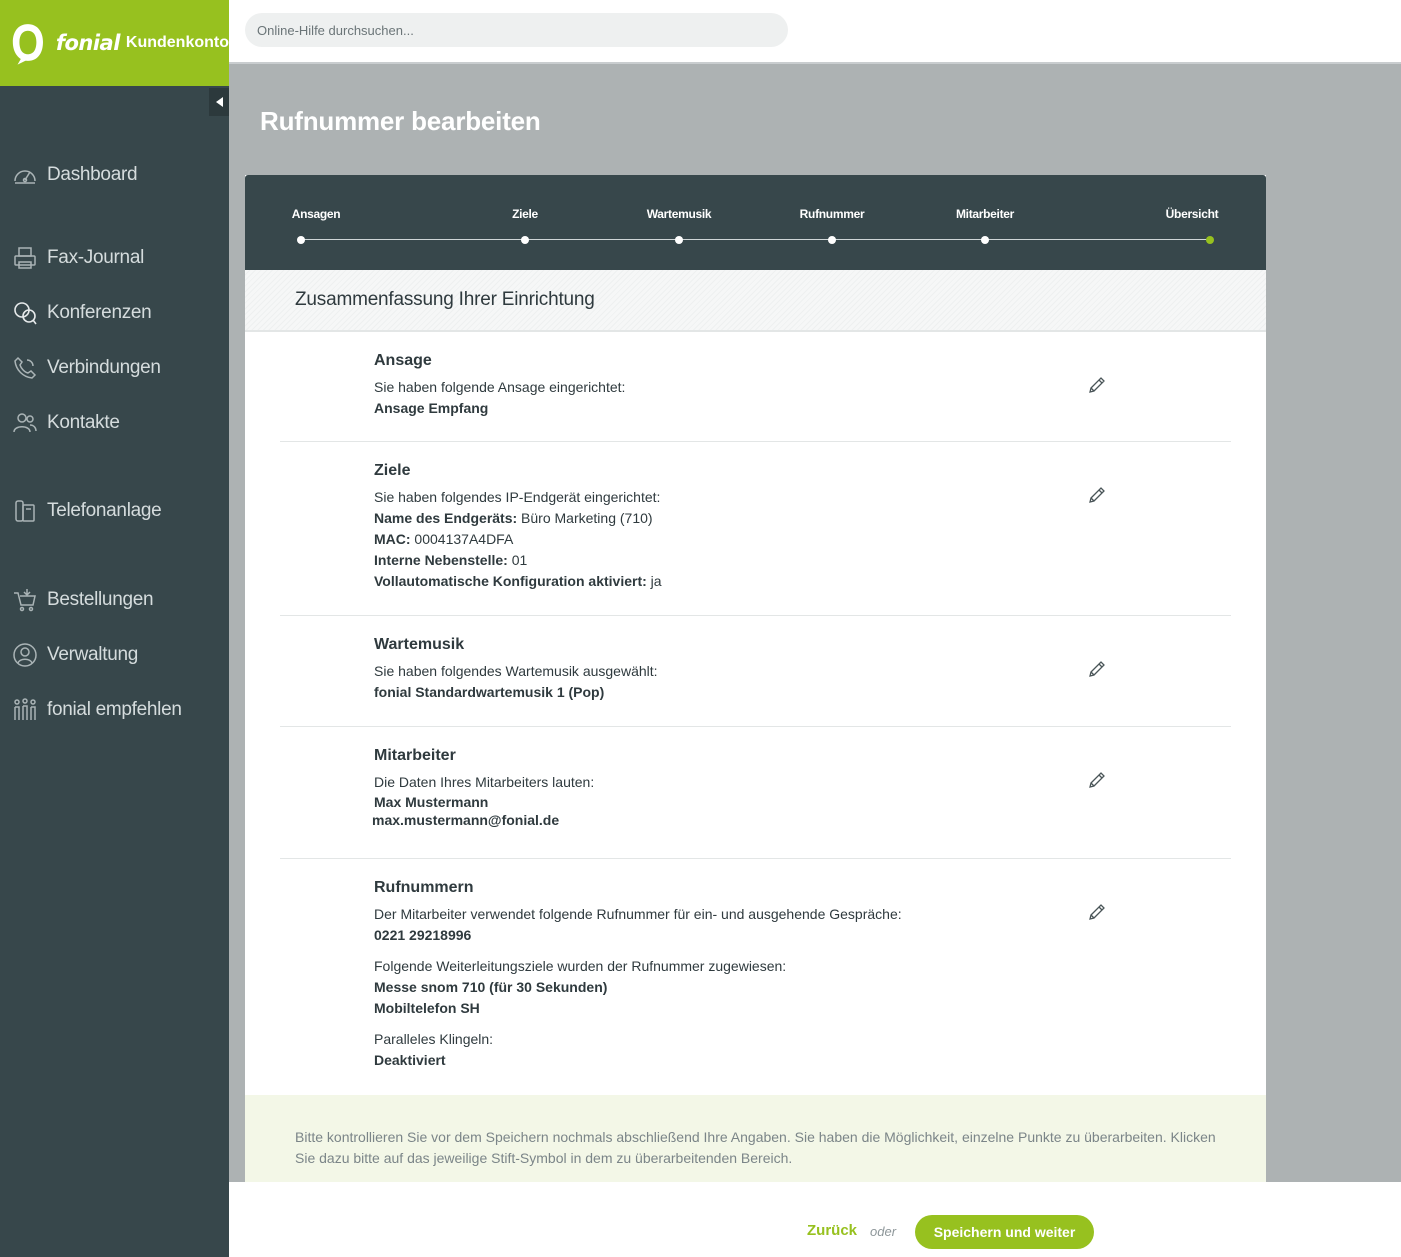 The width and height of the screenshot is (1401, 1257). I want to click on sidebar-item-verwaltung: Verwaltung, so click(75, 655).